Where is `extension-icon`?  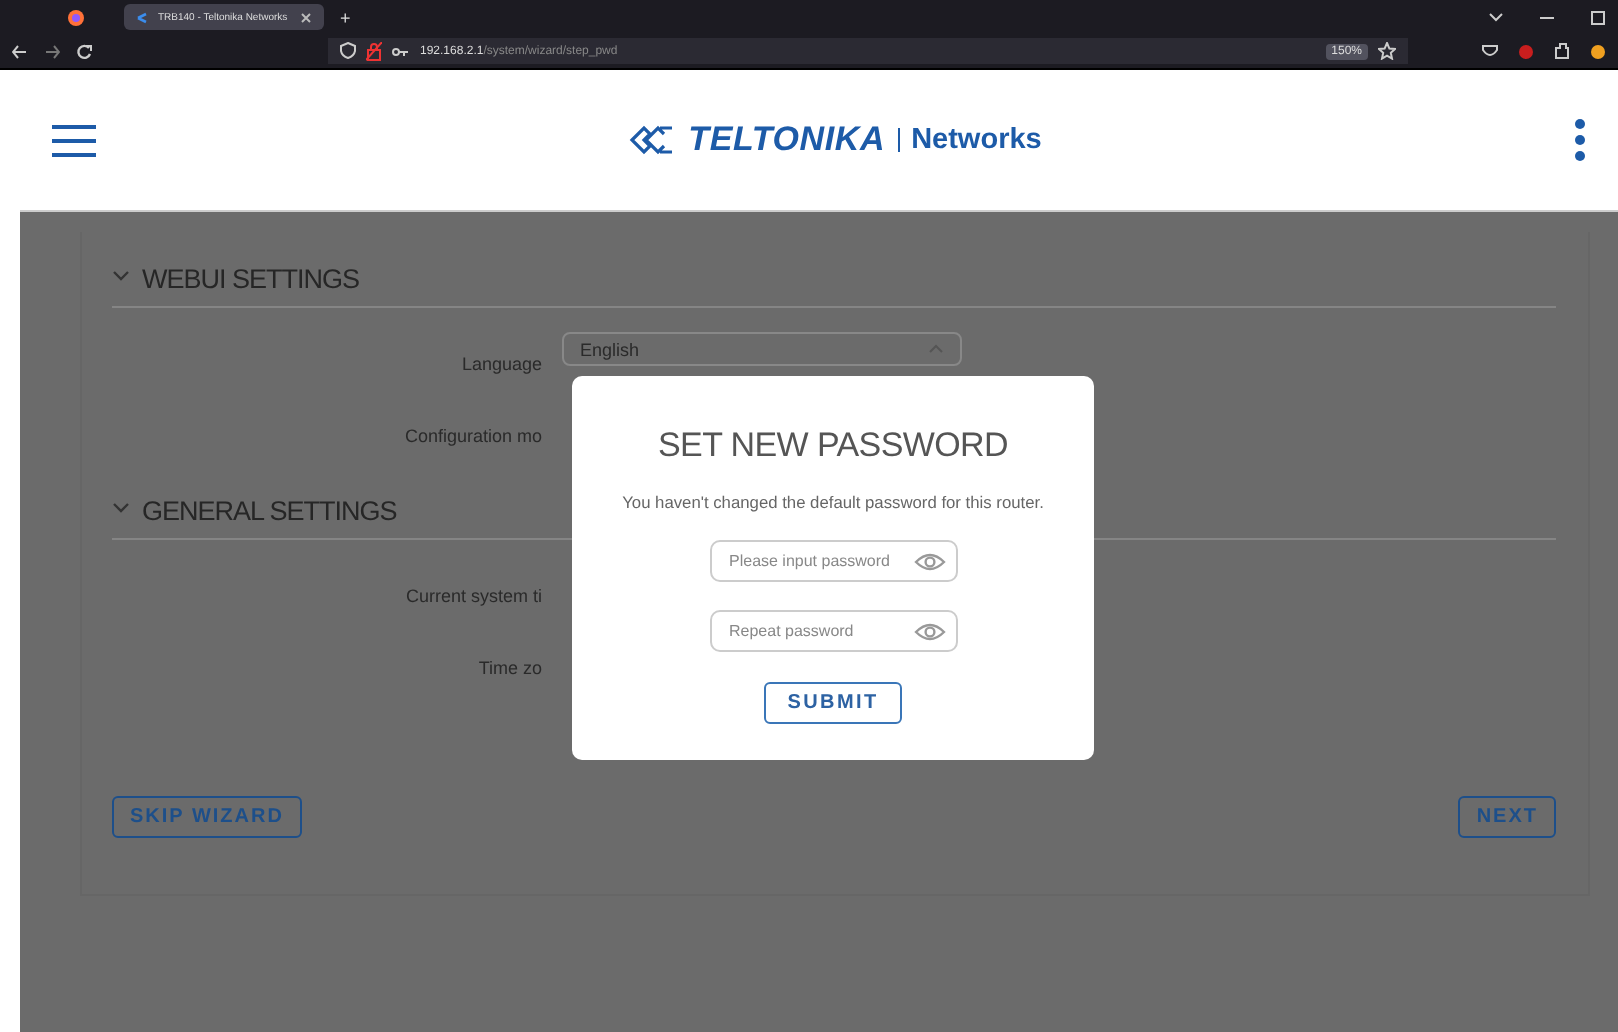 extension-icon is located at coordinates (1526, 51).